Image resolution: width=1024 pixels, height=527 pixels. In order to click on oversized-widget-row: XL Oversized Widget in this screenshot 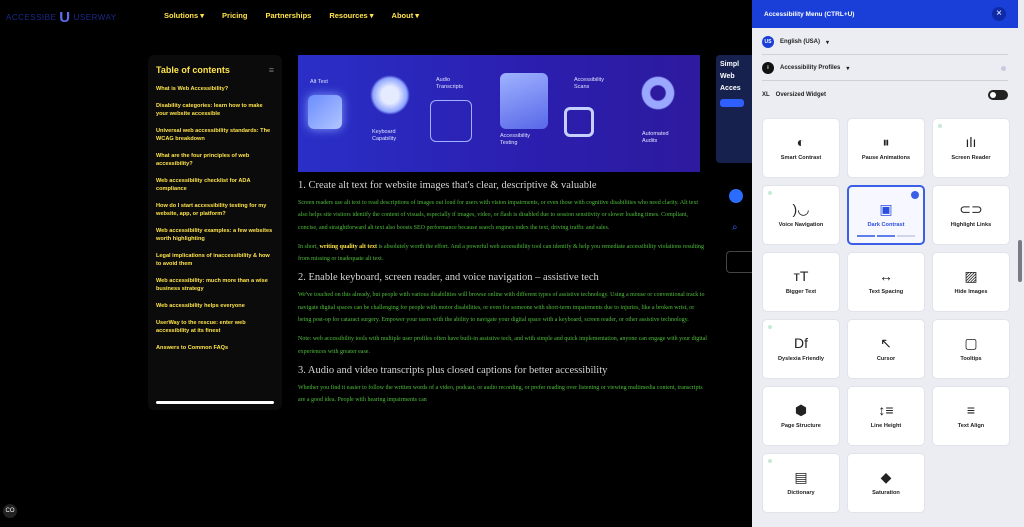, I will do `click(885, 95)`.